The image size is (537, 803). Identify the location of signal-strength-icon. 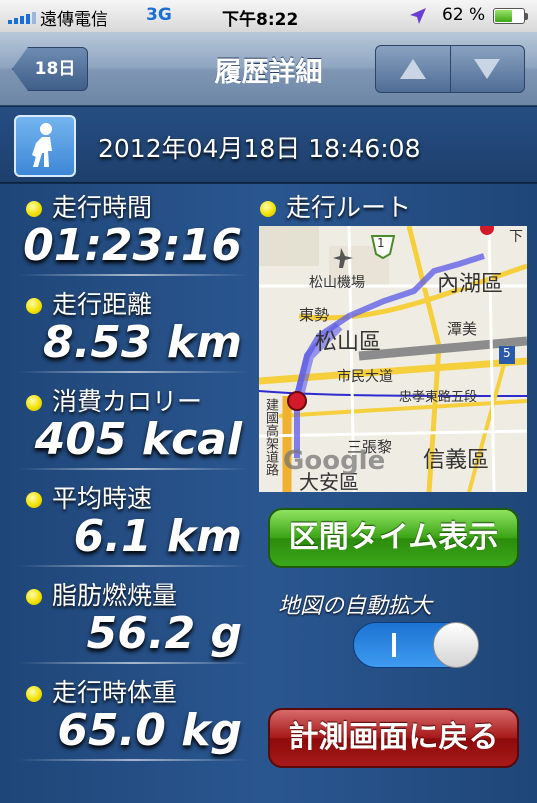
(22, 18).